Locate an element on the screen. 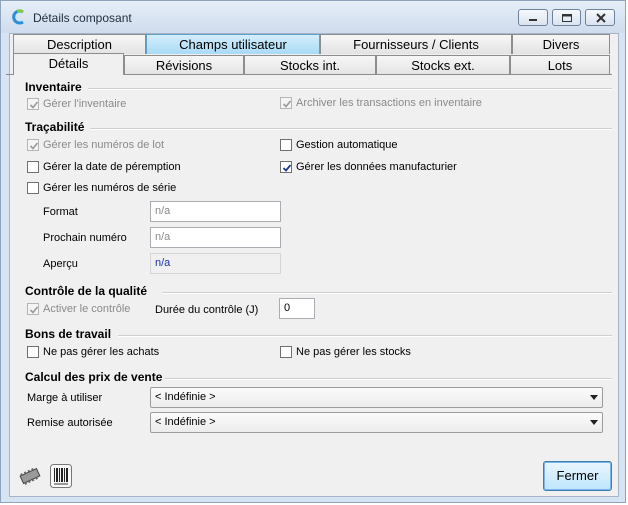  tab-divers: Divers is located at coordinates (561, 44).